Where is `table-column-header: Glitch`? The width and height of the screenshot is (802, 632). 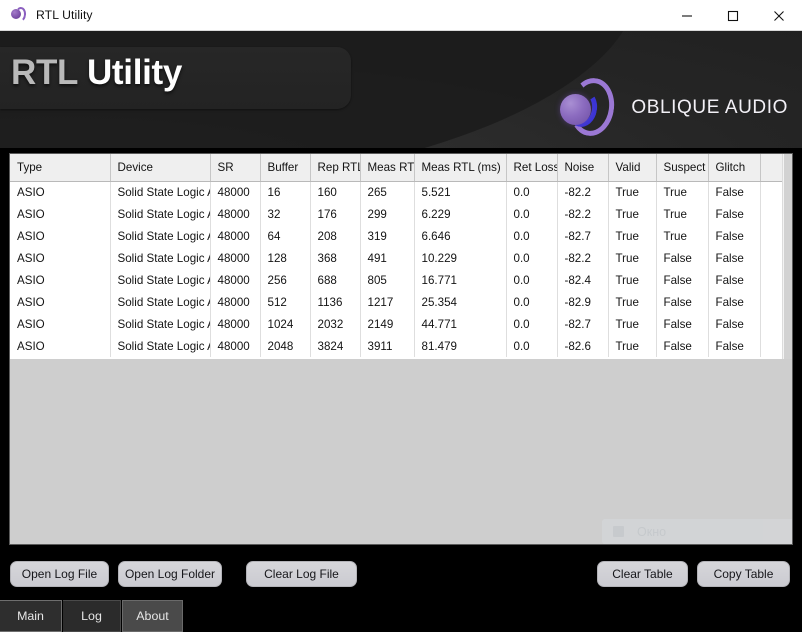 table-column-header: Glitch is located at coordinates (734, 168).